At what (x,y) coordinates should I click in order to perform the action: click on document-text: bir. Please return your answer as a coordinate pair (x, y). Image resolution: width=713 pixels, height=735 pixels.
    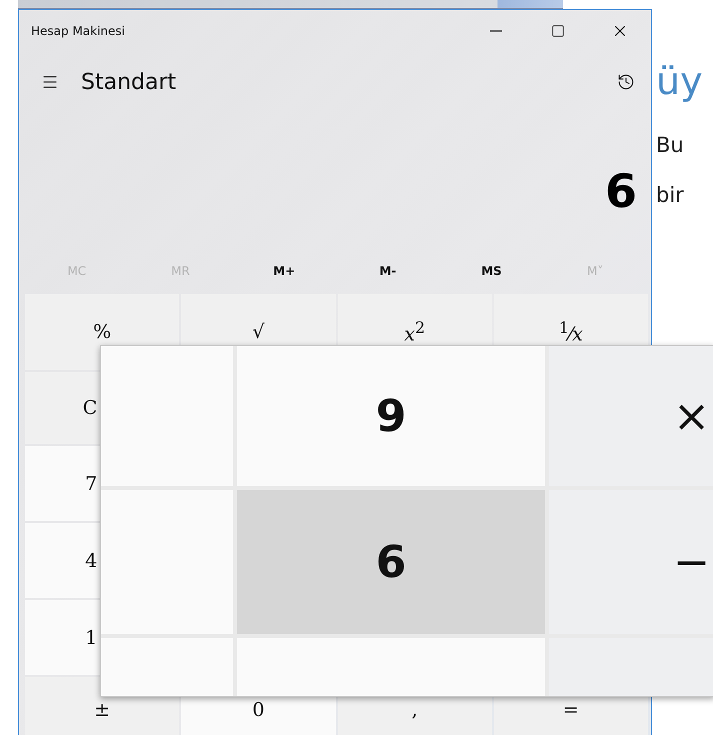
    Looking at the image, I should click on (670, 195).